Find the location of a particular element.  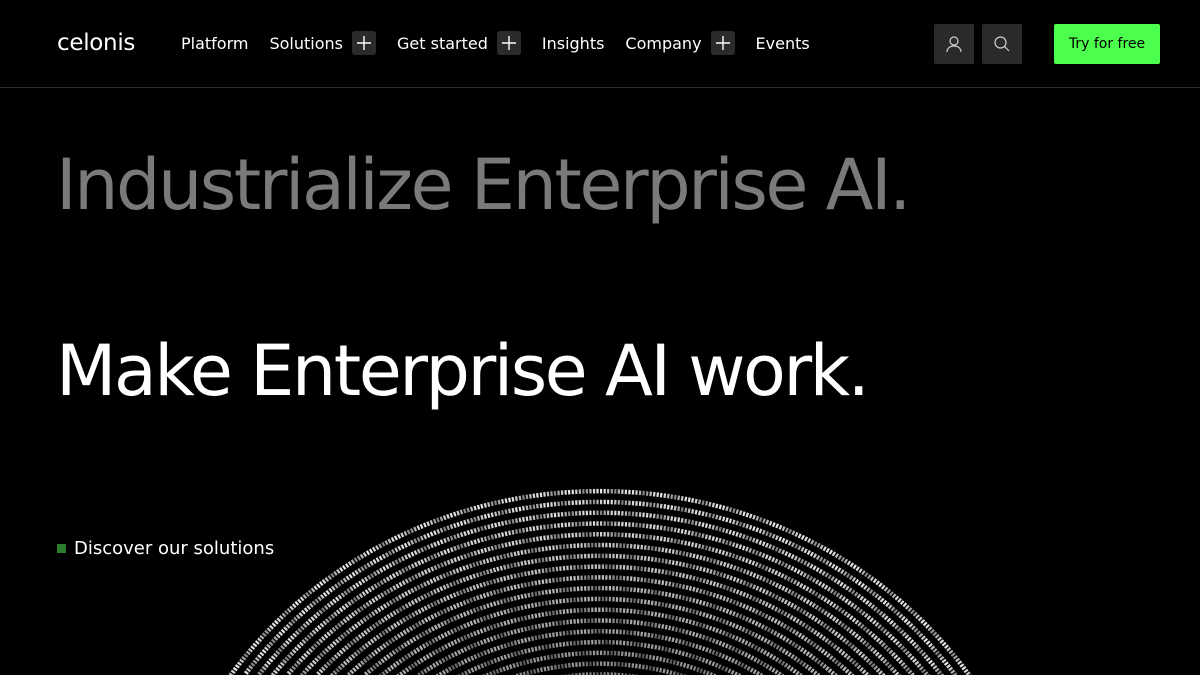

search-icon is located at coordinates (1002, 44).